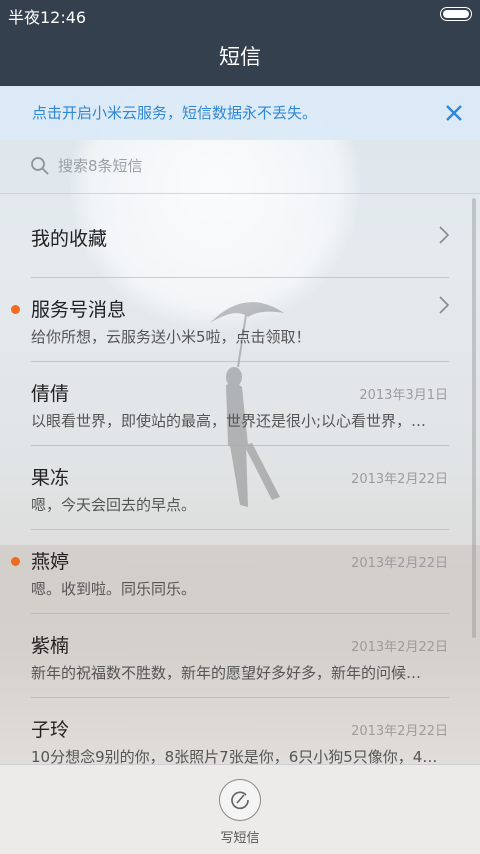  Describe the element at coordinates (240, 836) in the screenshot. I see `compose-label: 写短信` at that location.